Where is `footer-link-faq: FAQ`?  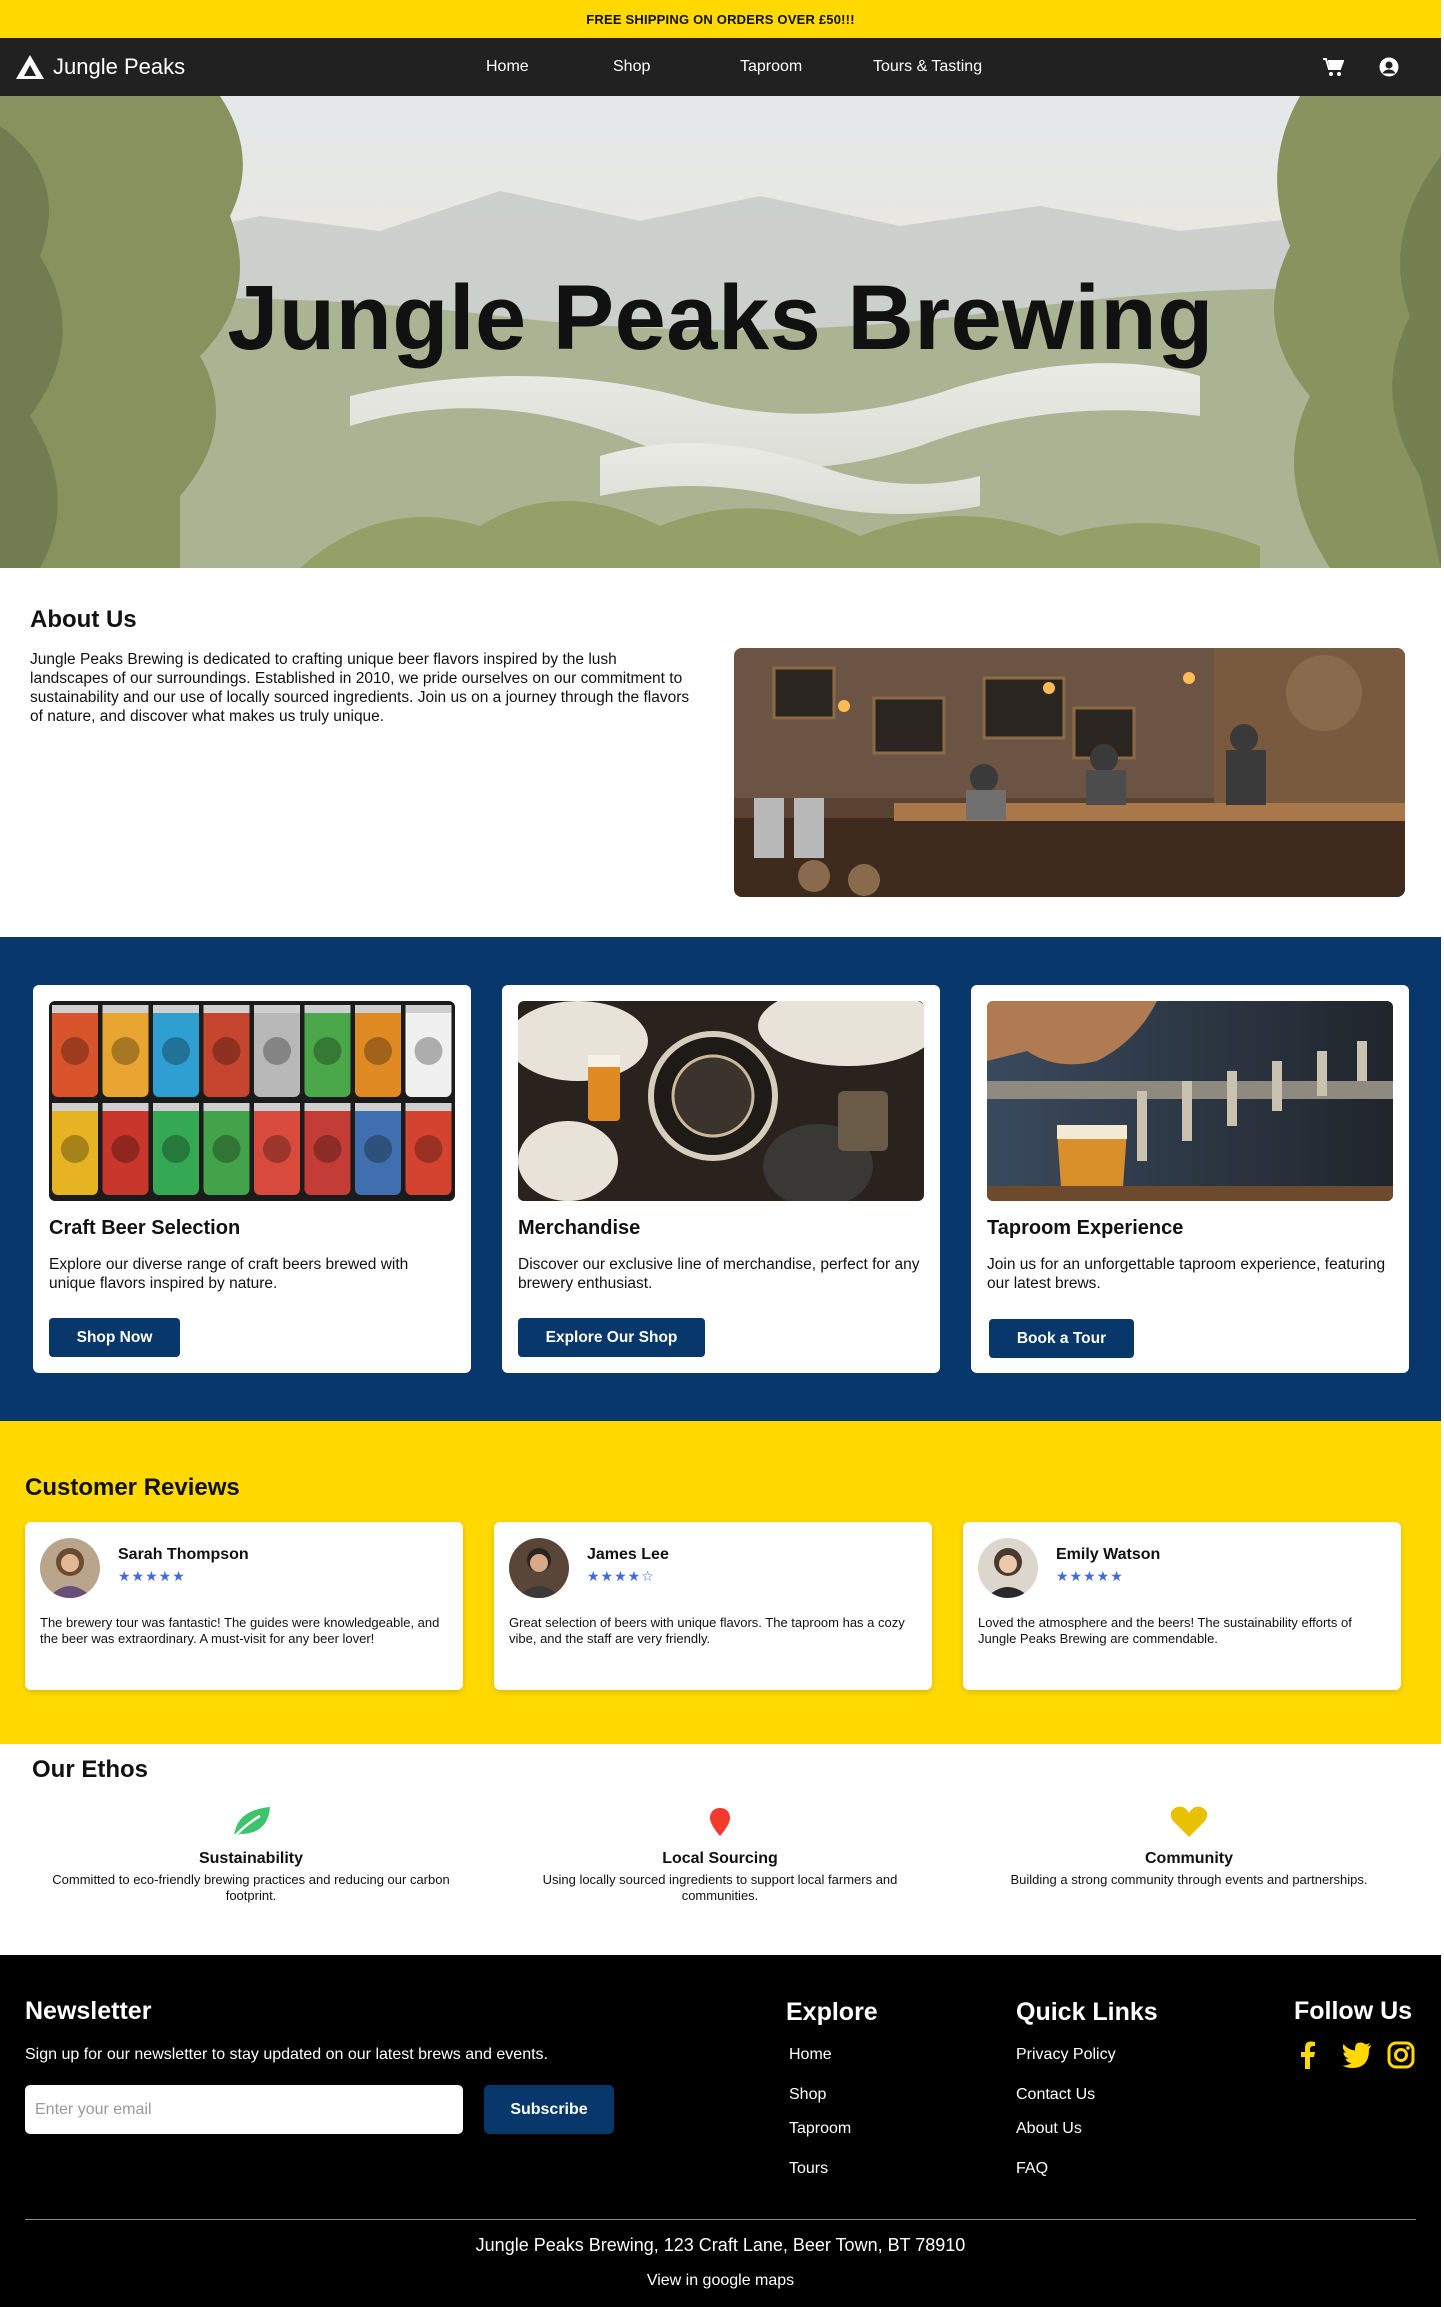
footer-link-faq: FAQ is located at coordinates (1032, 2169).